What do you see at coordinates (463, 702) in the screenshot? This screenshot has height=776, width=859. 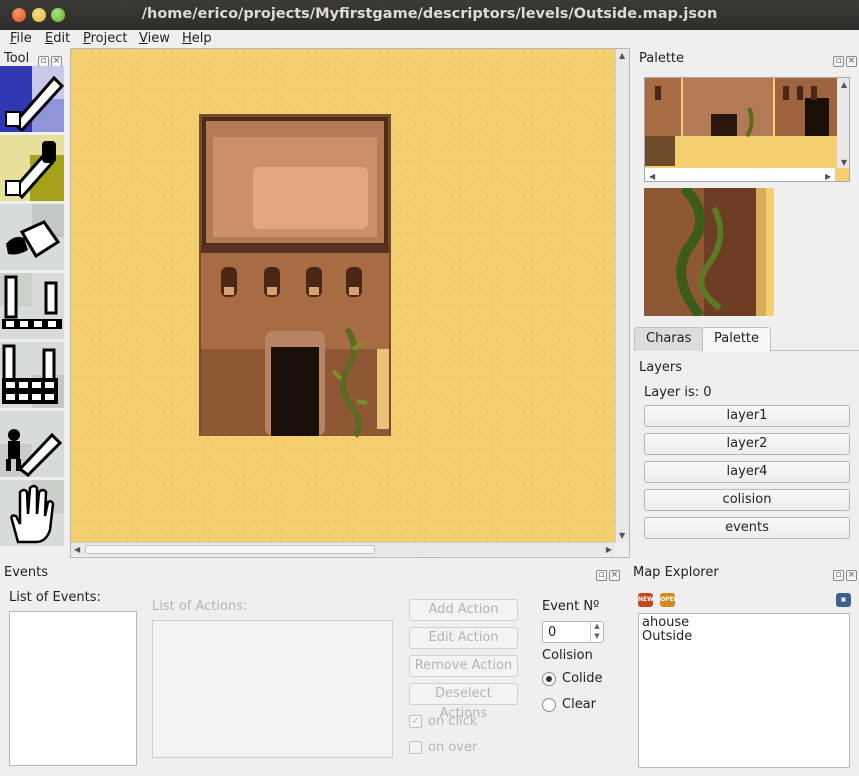 I see `deselect-actions-button: Deselect Actions` at bounding box center [463, 702].